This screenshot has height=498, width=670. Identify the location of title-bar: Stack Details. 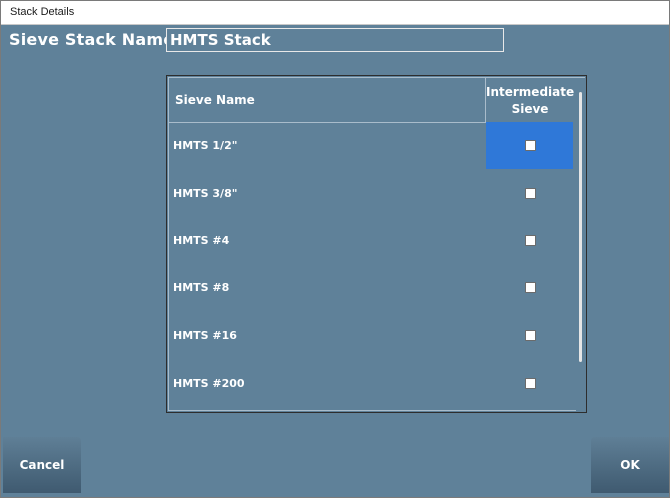
(335, 13).